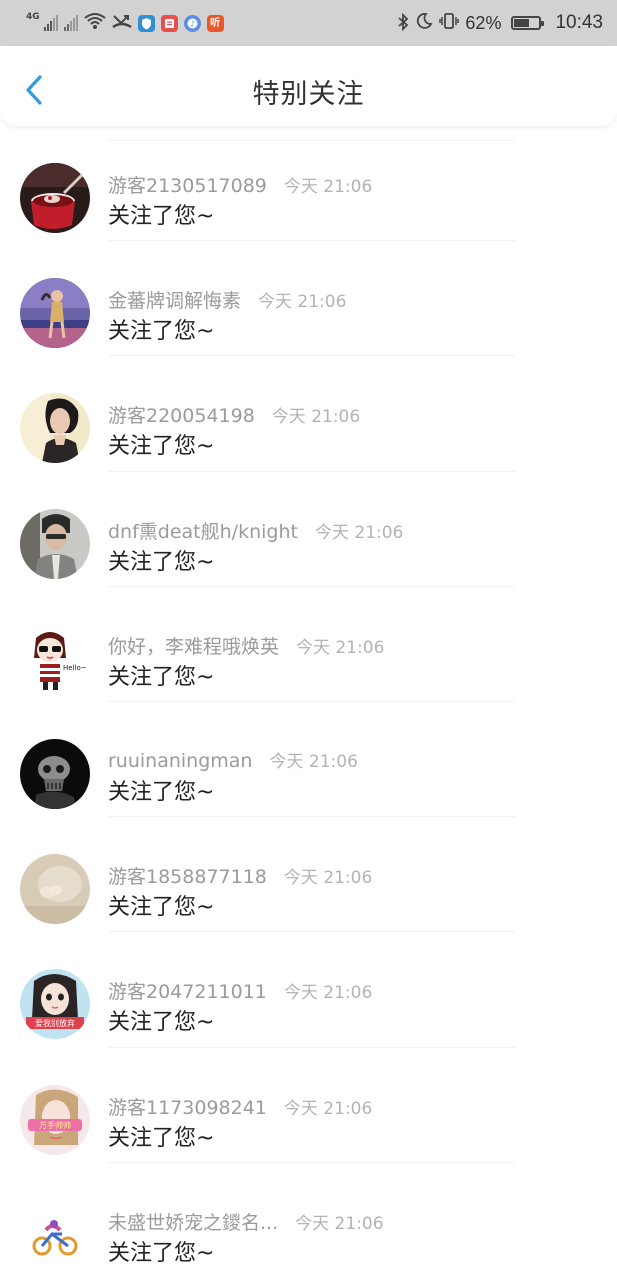  I want to click on username: 游客1173098241, so click(187, 1106).